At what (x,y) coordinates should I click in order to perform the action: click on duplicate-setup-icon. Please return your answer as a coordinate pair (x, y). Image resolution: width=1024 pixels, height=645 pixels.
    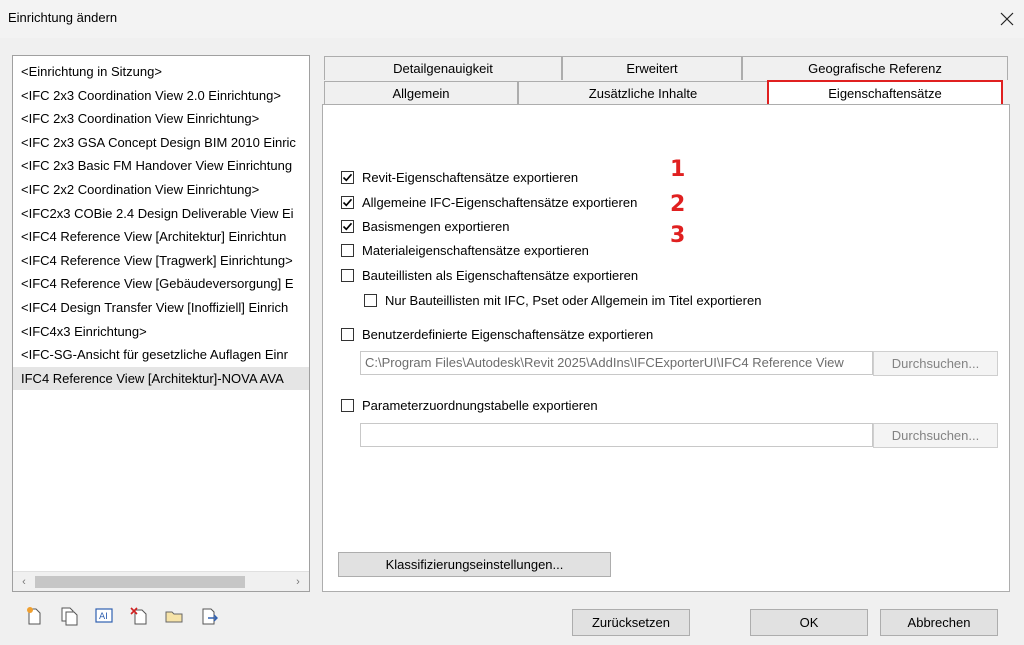
    Looking at the image, I should click on (69, 616).